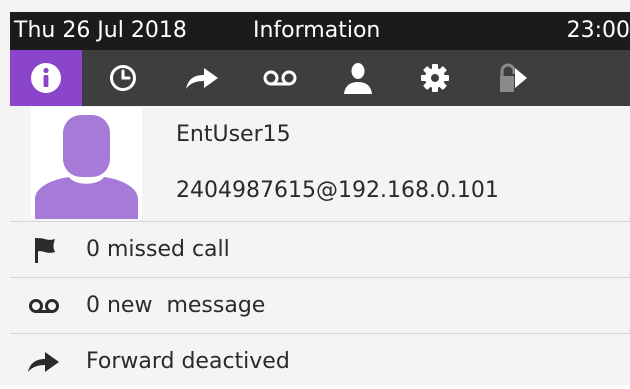  Describe the element at coordinates (337, 190) in the screenshot. I see `user-sip-address: 2404987615@192.168.0.101` at that location.